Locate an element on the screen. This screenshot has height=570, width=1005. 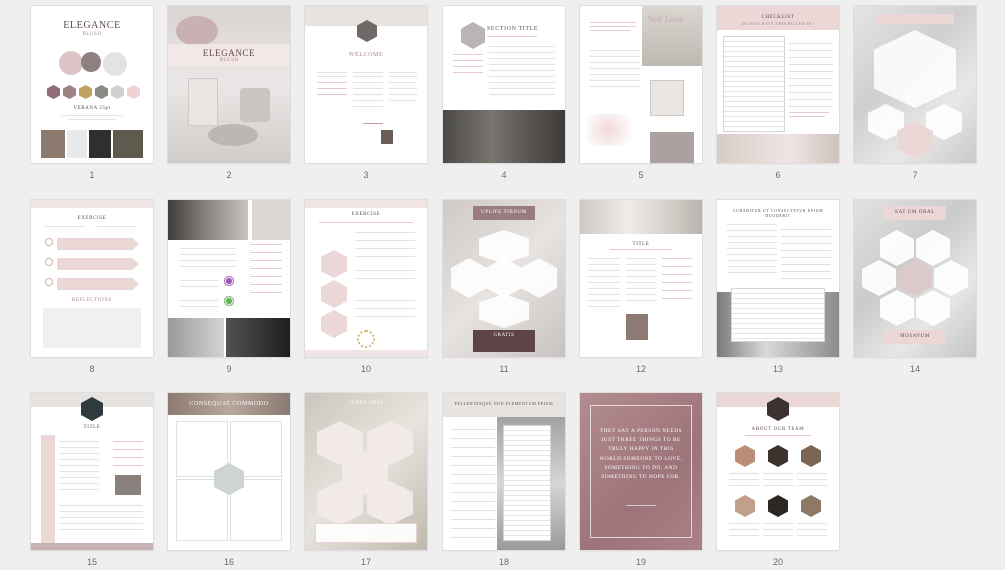
signature is located at coordinates (373, 122).